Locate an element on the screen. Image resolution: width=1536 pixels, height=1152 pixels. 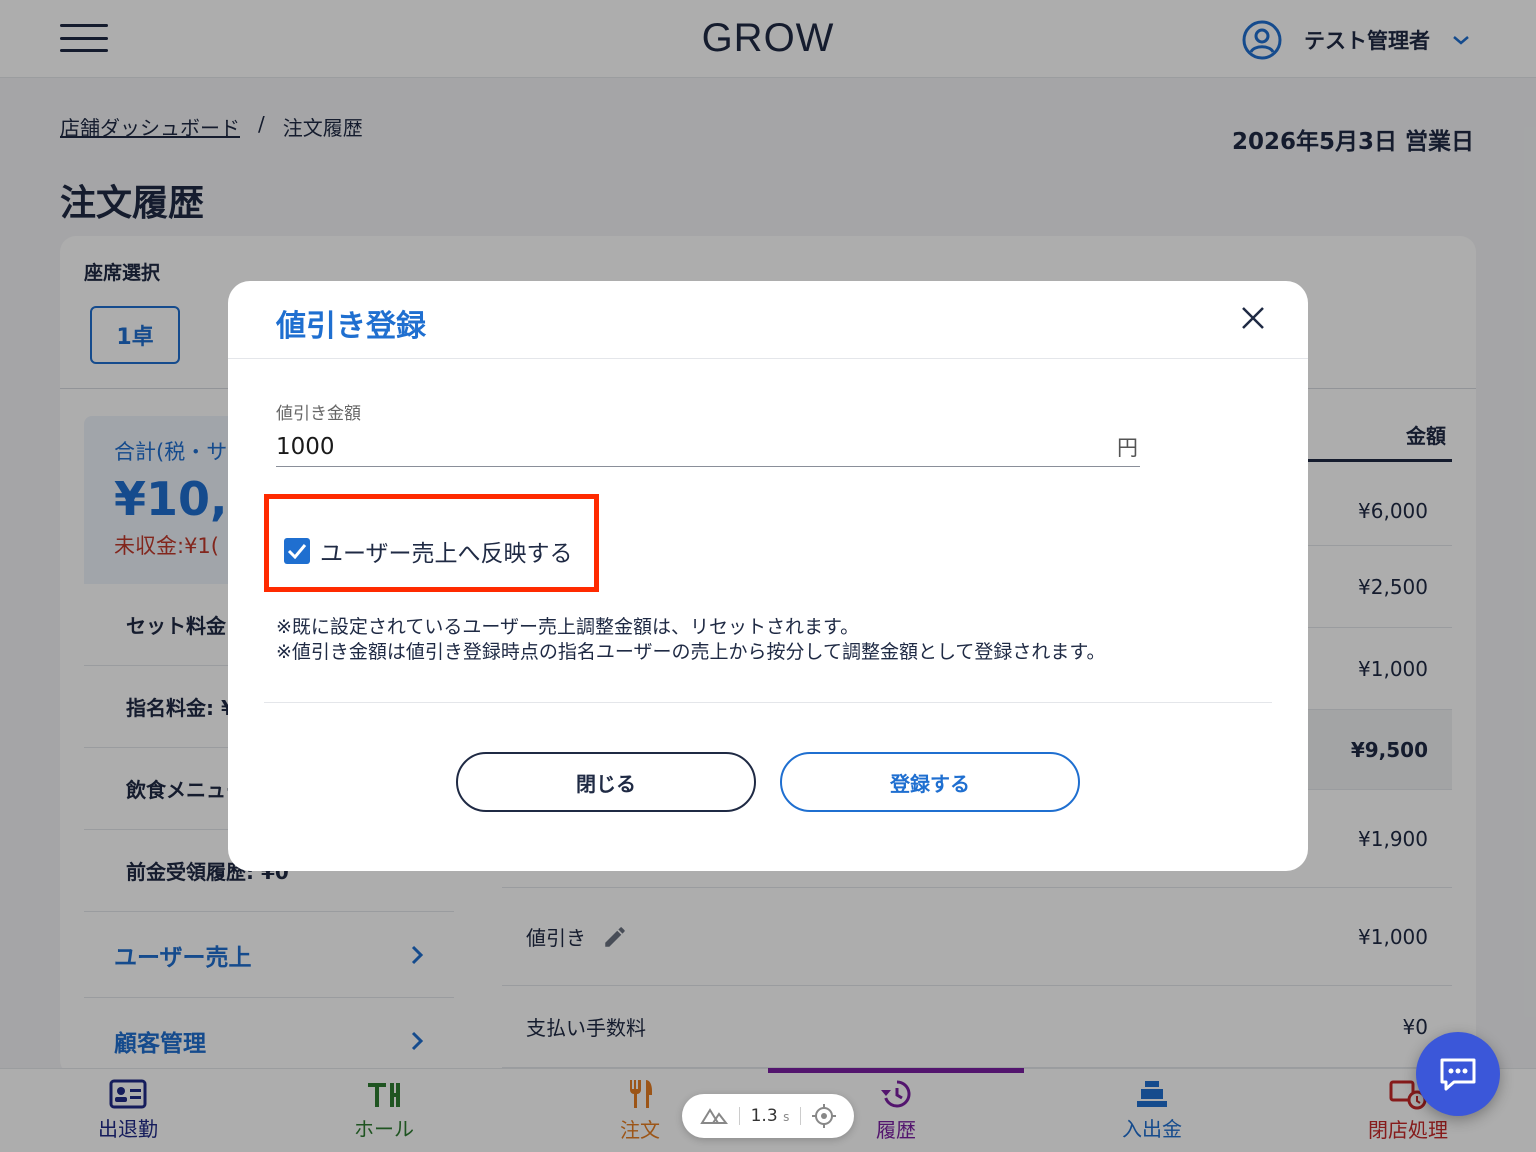
chat-bubble-icon is located at coordinates (1458, 1074).